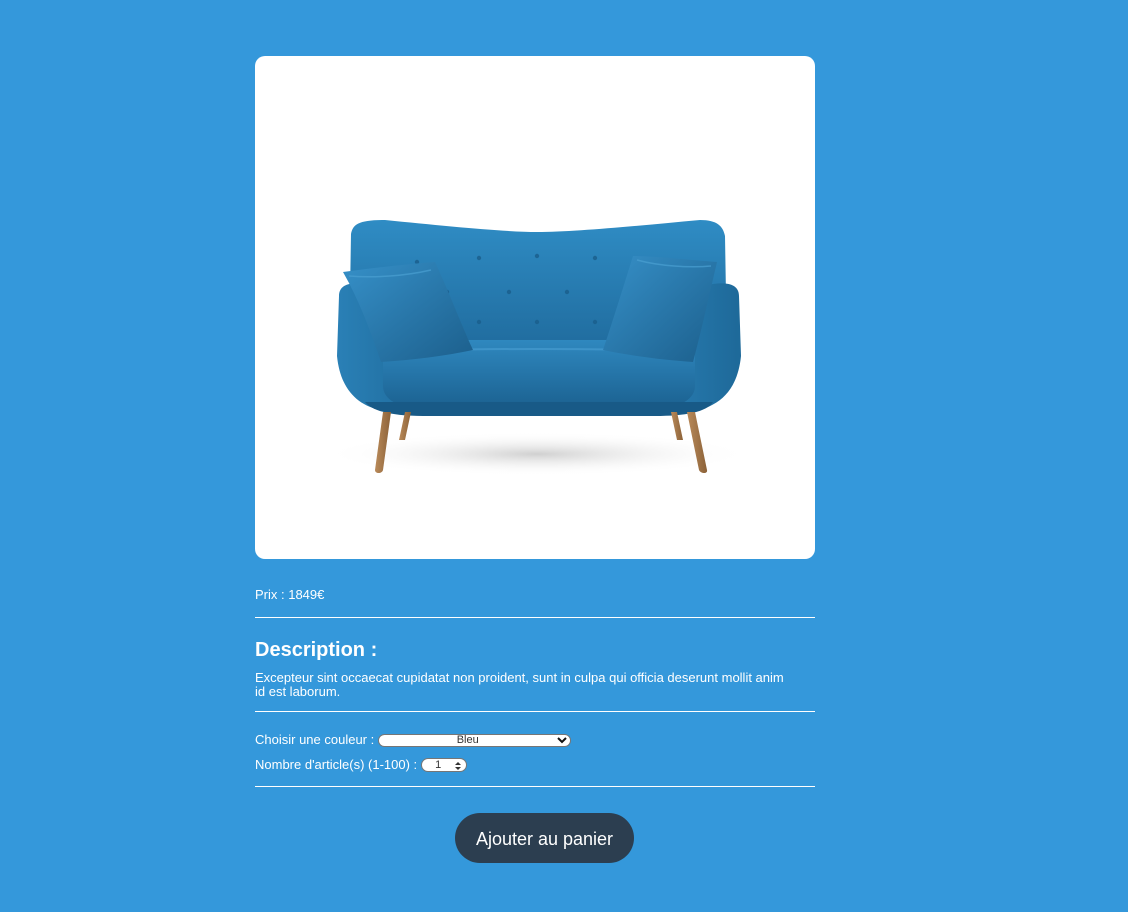  Describe the element at coordinates (535, 765) in the screenshot. I see `quantity-option-row: Nombre d'article(s) (1-100) : 1` at that location.